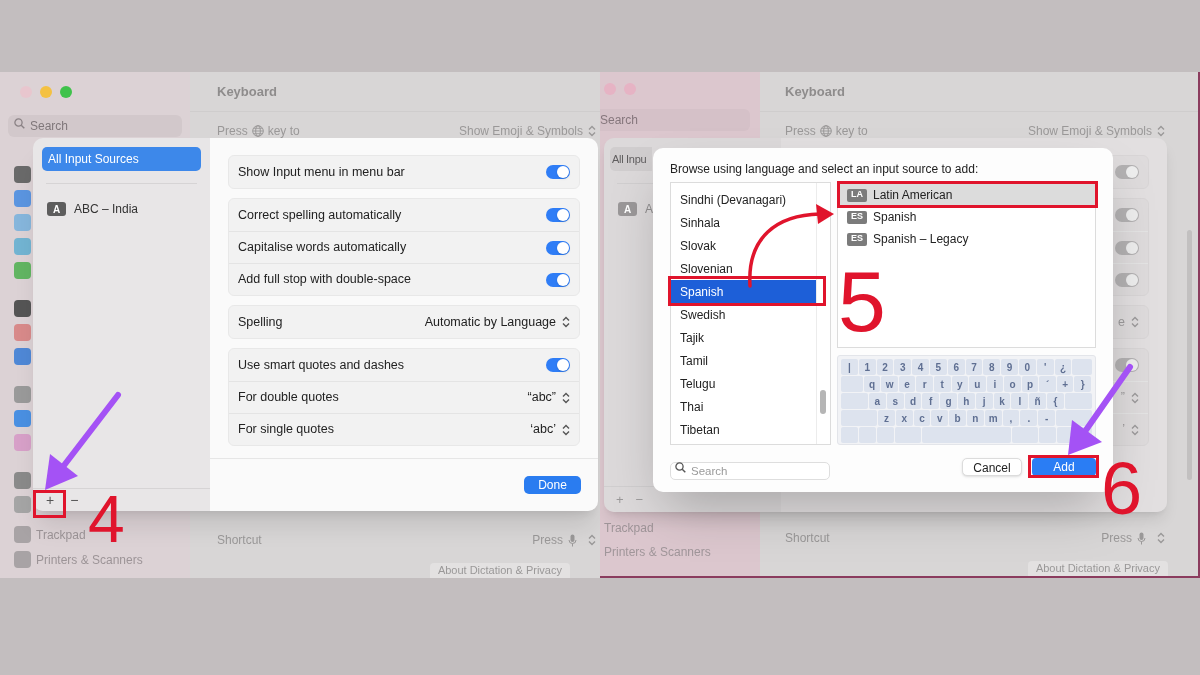 This screenshot has width=1200, height=675. What do you see at coordinates (966, 401) in the screenshot?
I see `keyboard-key: h` at bounding box center [966, 401].